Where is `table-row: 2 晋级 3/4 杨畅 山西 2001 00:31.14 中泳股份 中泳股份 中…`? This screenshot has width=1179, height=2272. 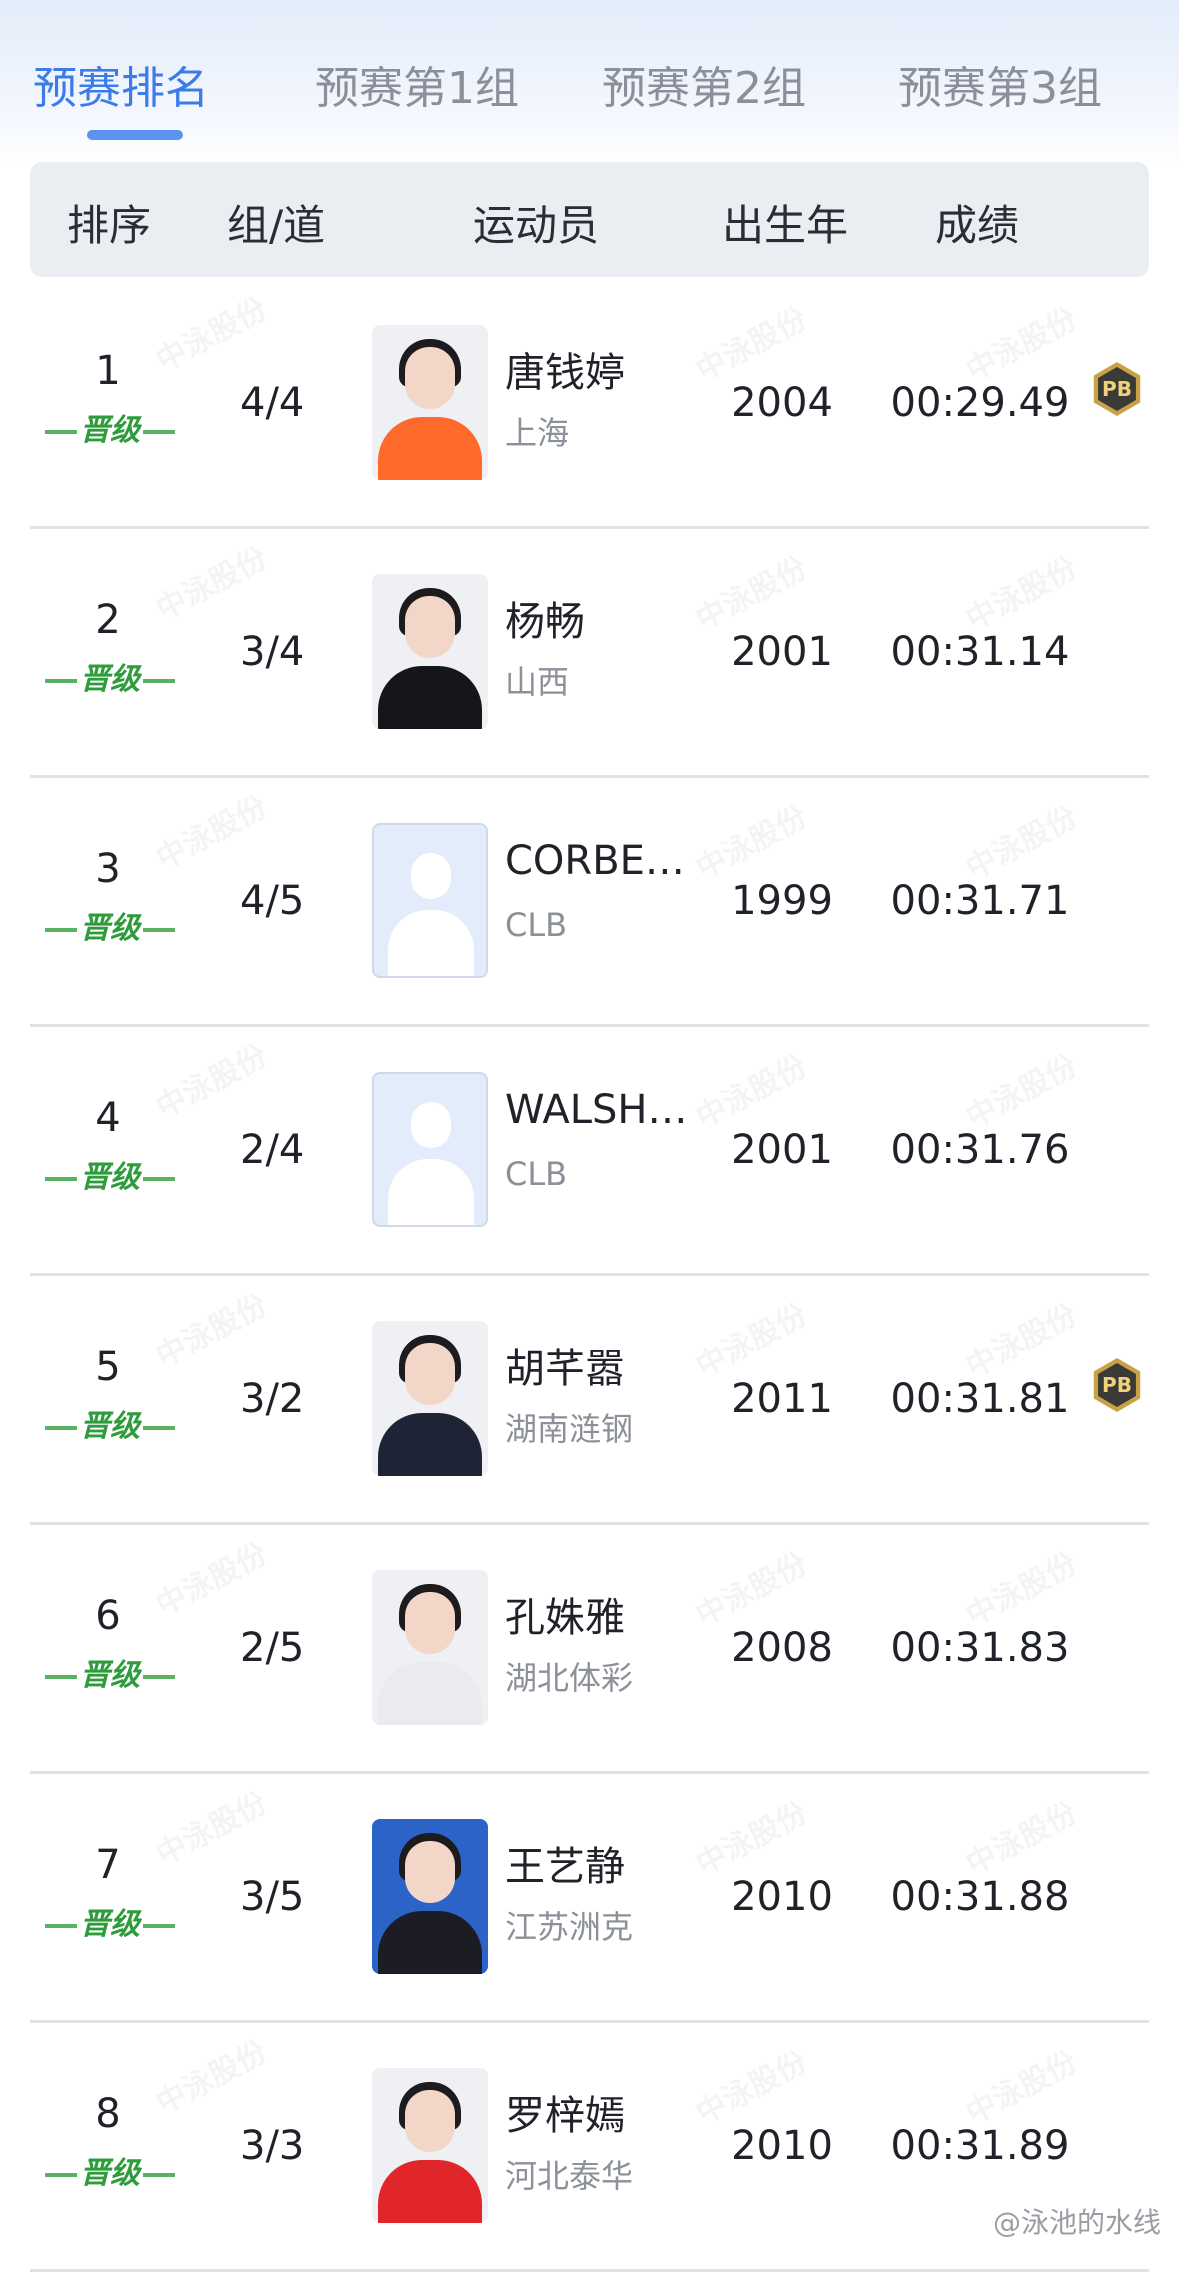
table-row: 2 晋级 3/4 杨畅 山西 2001 00:31.14 中泳股份 中泳股份 中… is located at coordinates (589, 653).